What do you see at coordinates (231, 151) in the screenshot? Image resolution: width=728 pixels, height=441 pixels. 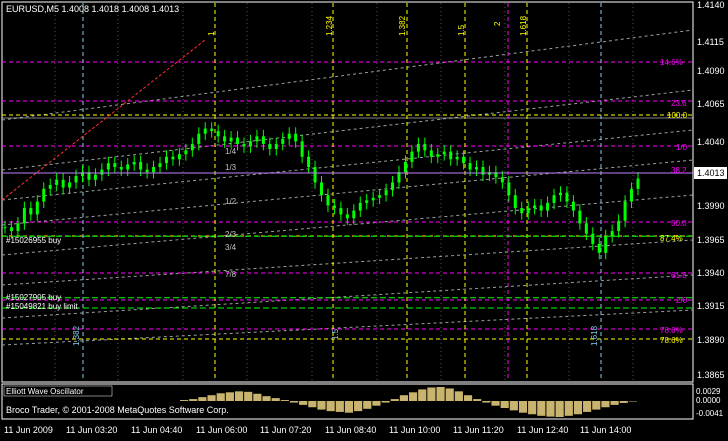 I see `fan-label: 1/4` at bounding box center [231, 151].